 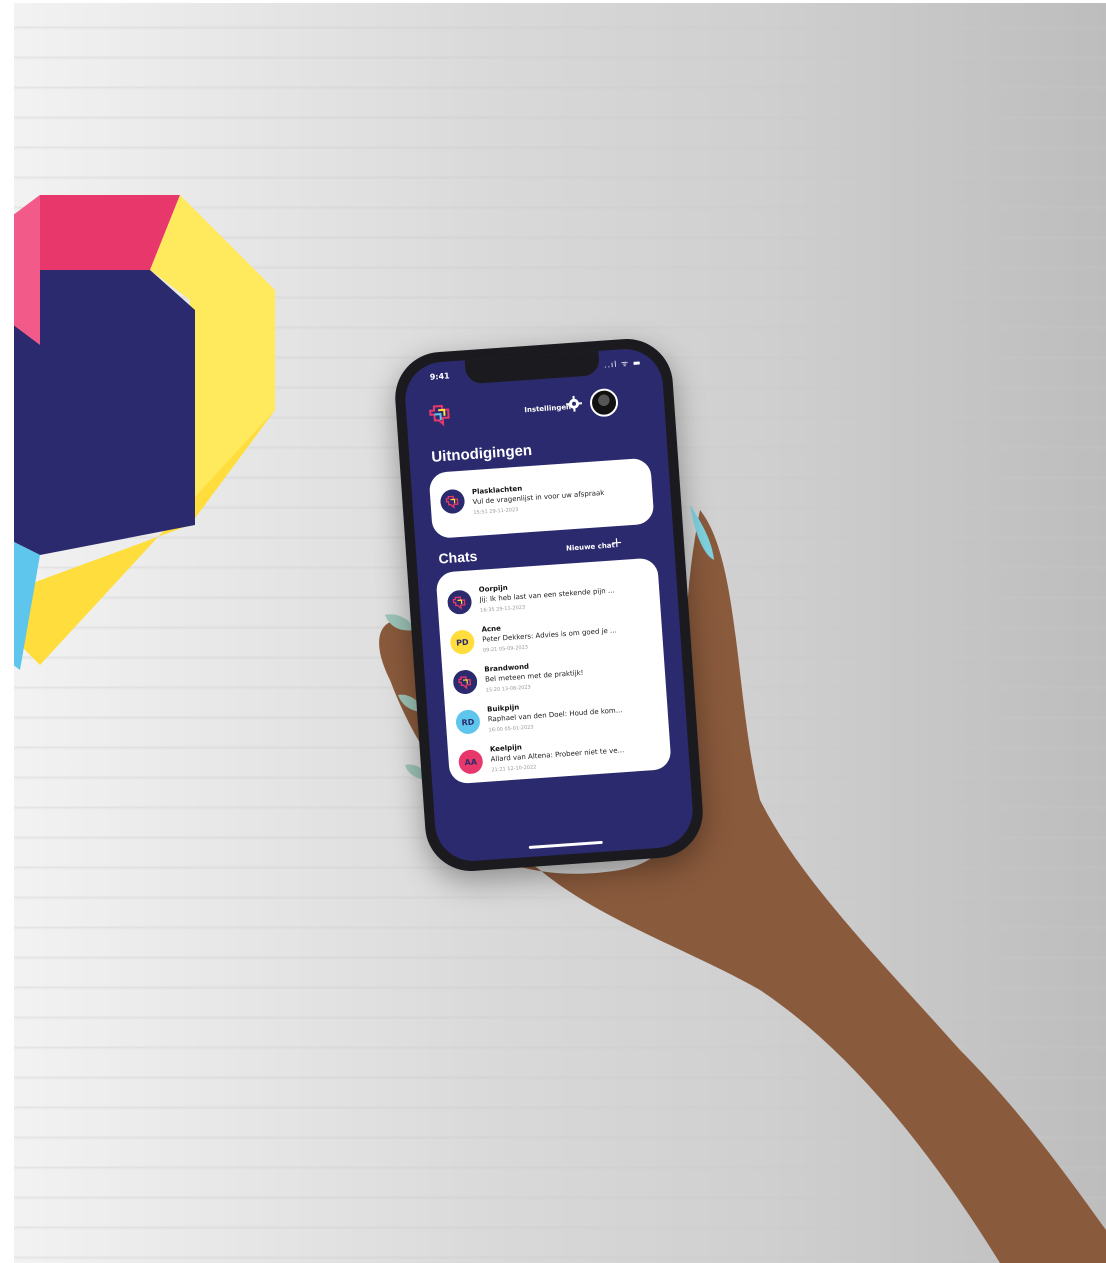 I want to click on left-edge, so click(x=7, y=631).